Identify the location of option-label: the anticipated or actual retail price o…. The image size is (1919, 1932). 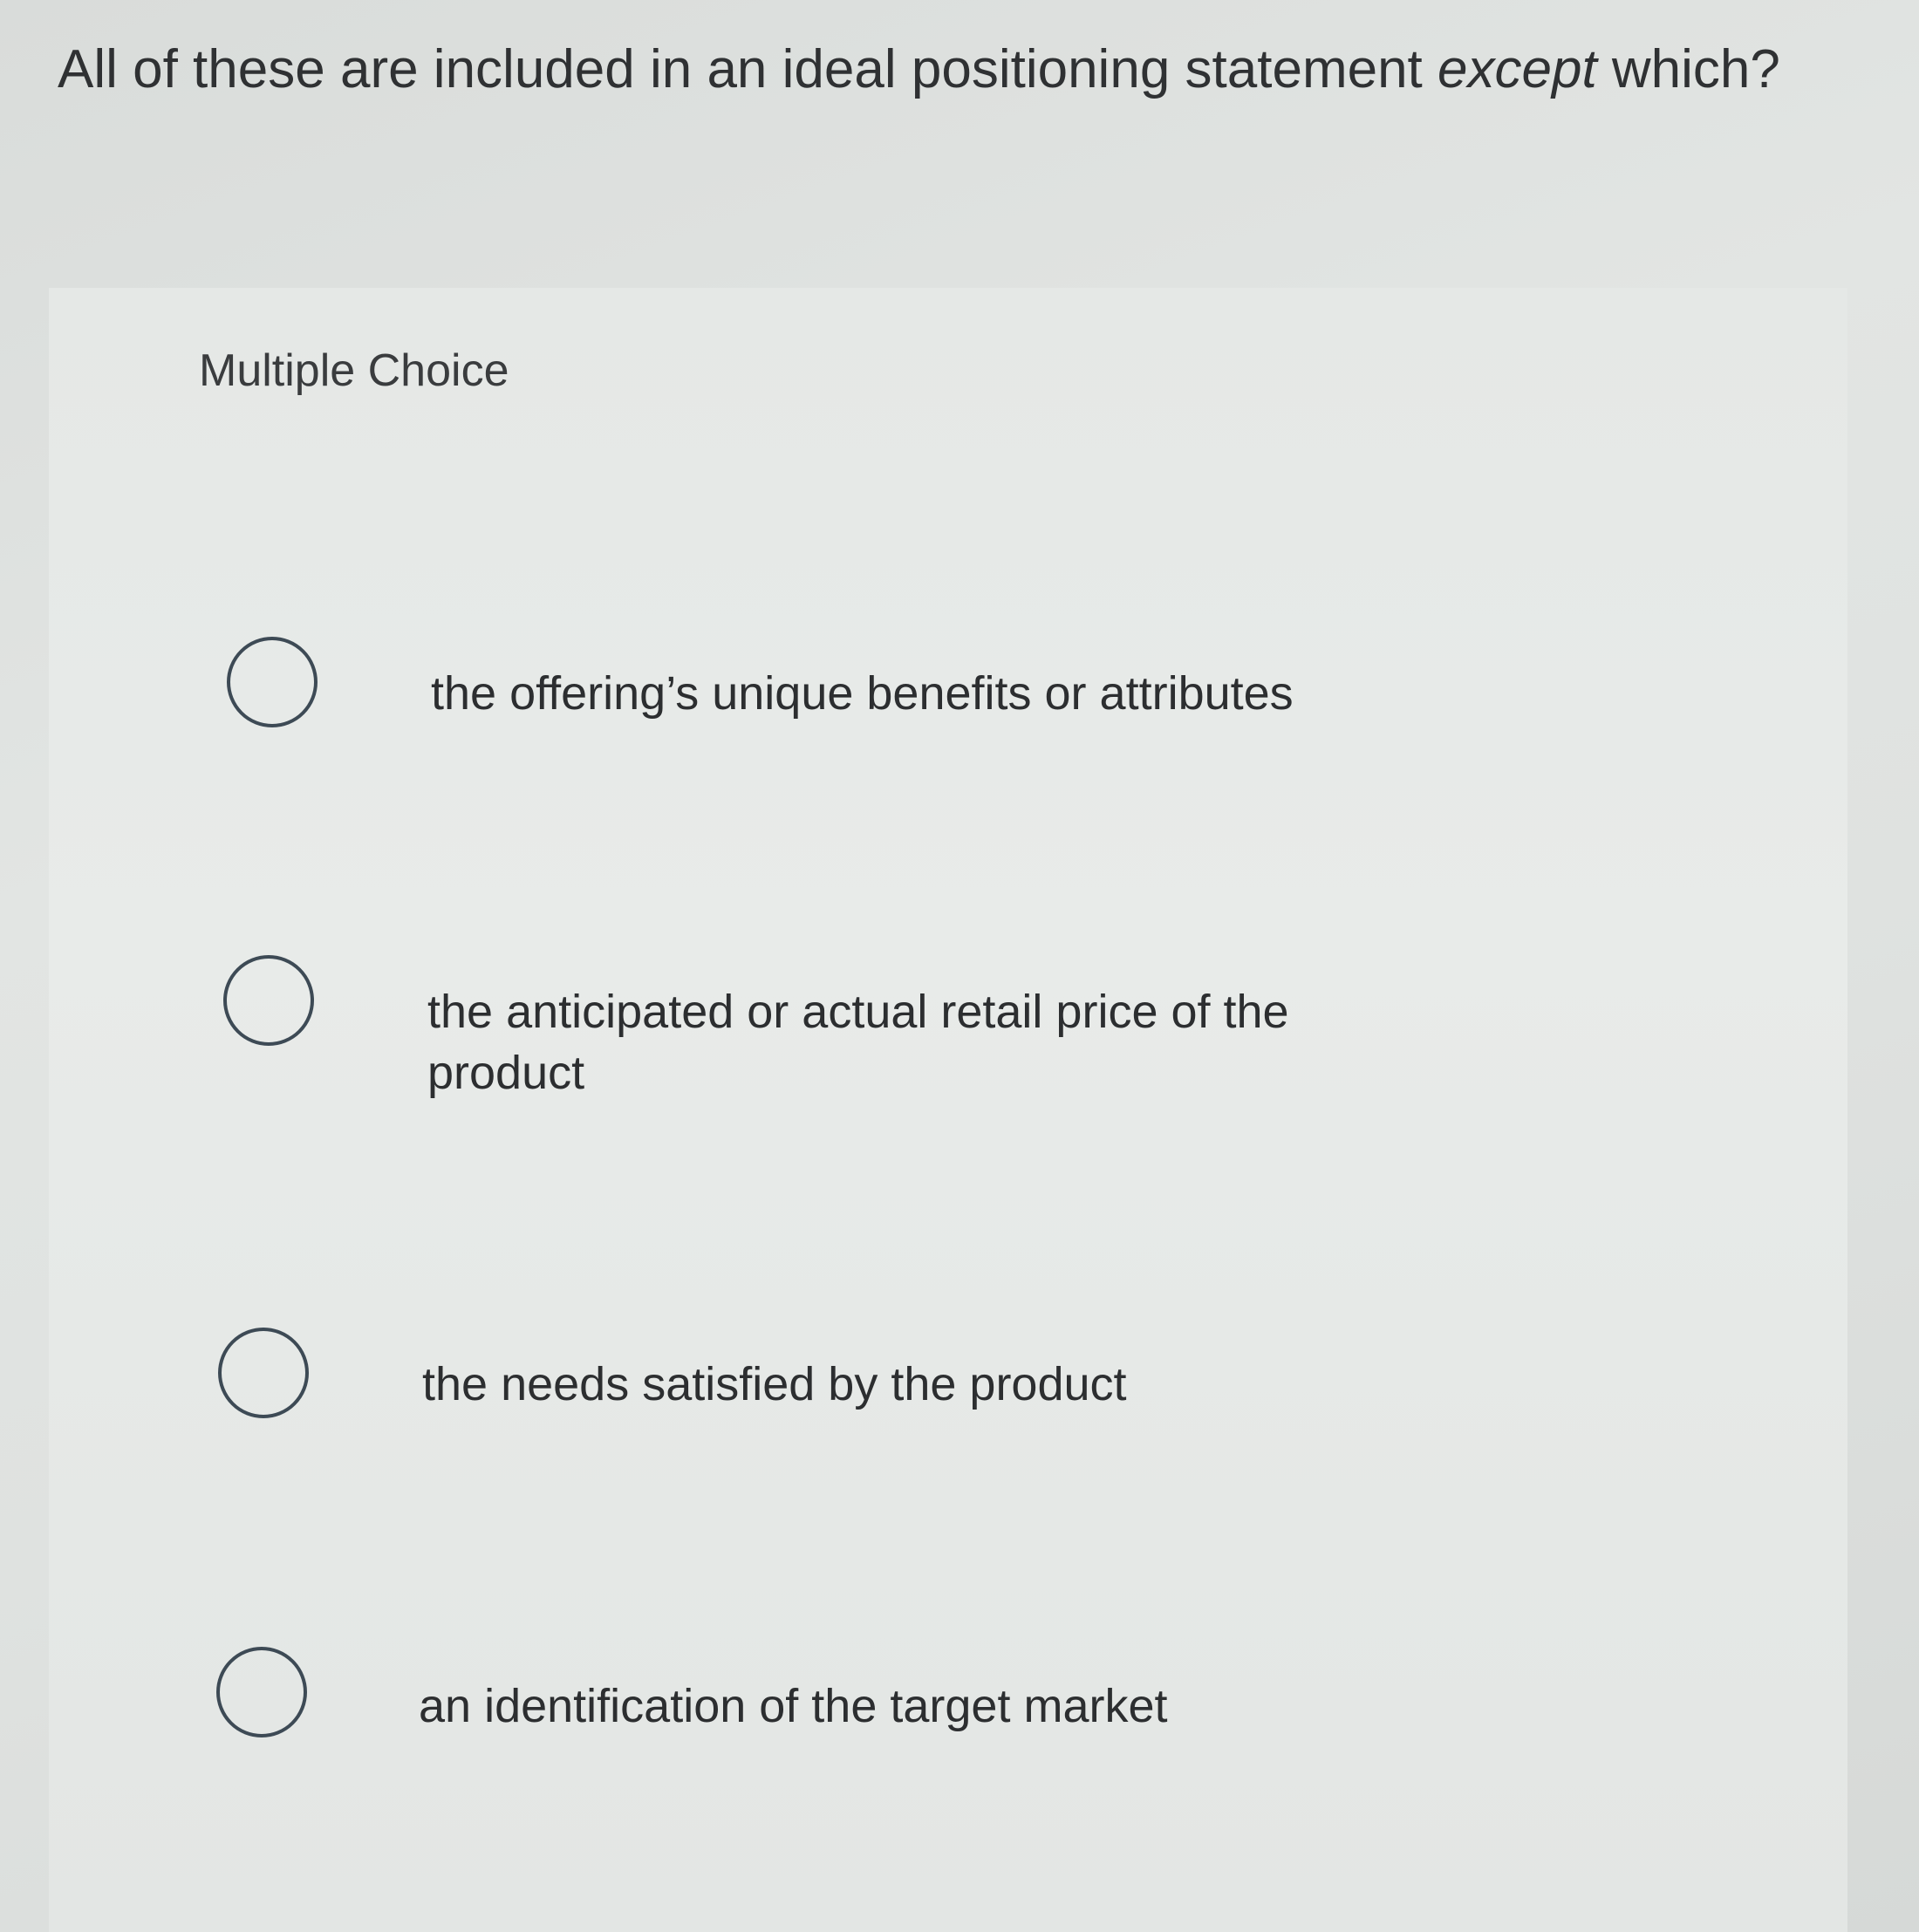
(858, 1042).